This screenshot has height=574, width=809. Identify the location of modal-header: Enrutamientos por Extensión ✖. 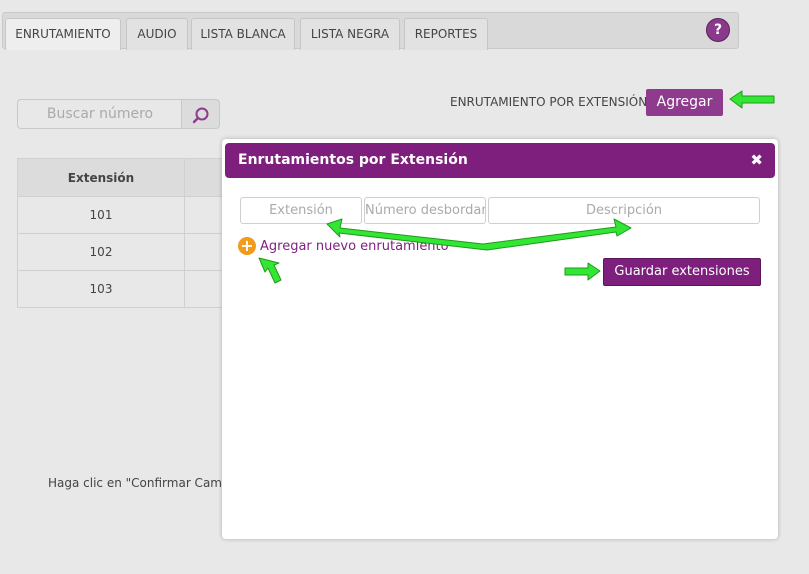
(500, 160).